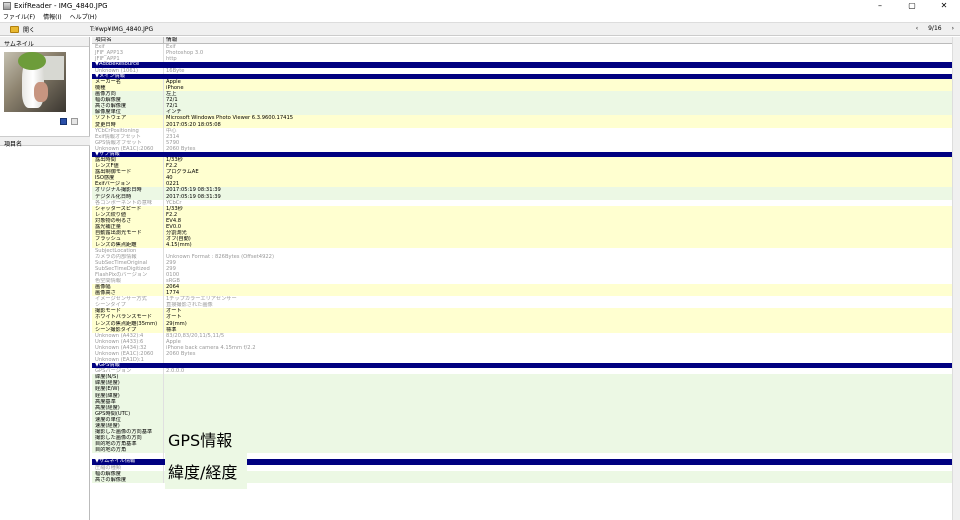  Describe the element at coordinates (61, 5) in the screenshot. I see `window-title: ExifReader - IMG_4840.JPG` at that location.